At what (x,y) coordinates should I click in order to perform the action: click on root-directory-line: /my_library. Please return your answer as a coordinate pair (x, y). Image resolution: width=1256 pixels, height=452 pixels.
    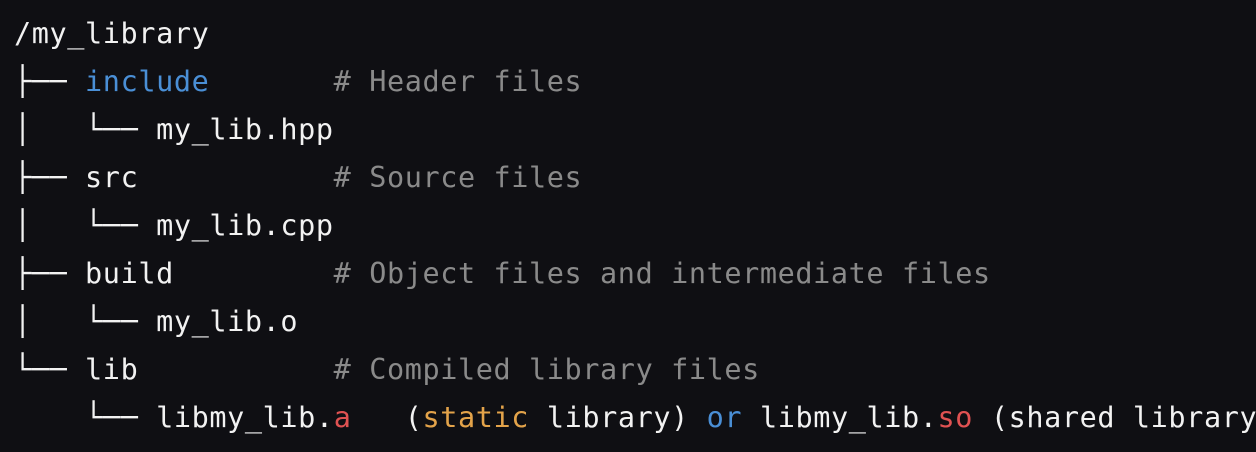
    Looking at the image, I should click on (111, 34).